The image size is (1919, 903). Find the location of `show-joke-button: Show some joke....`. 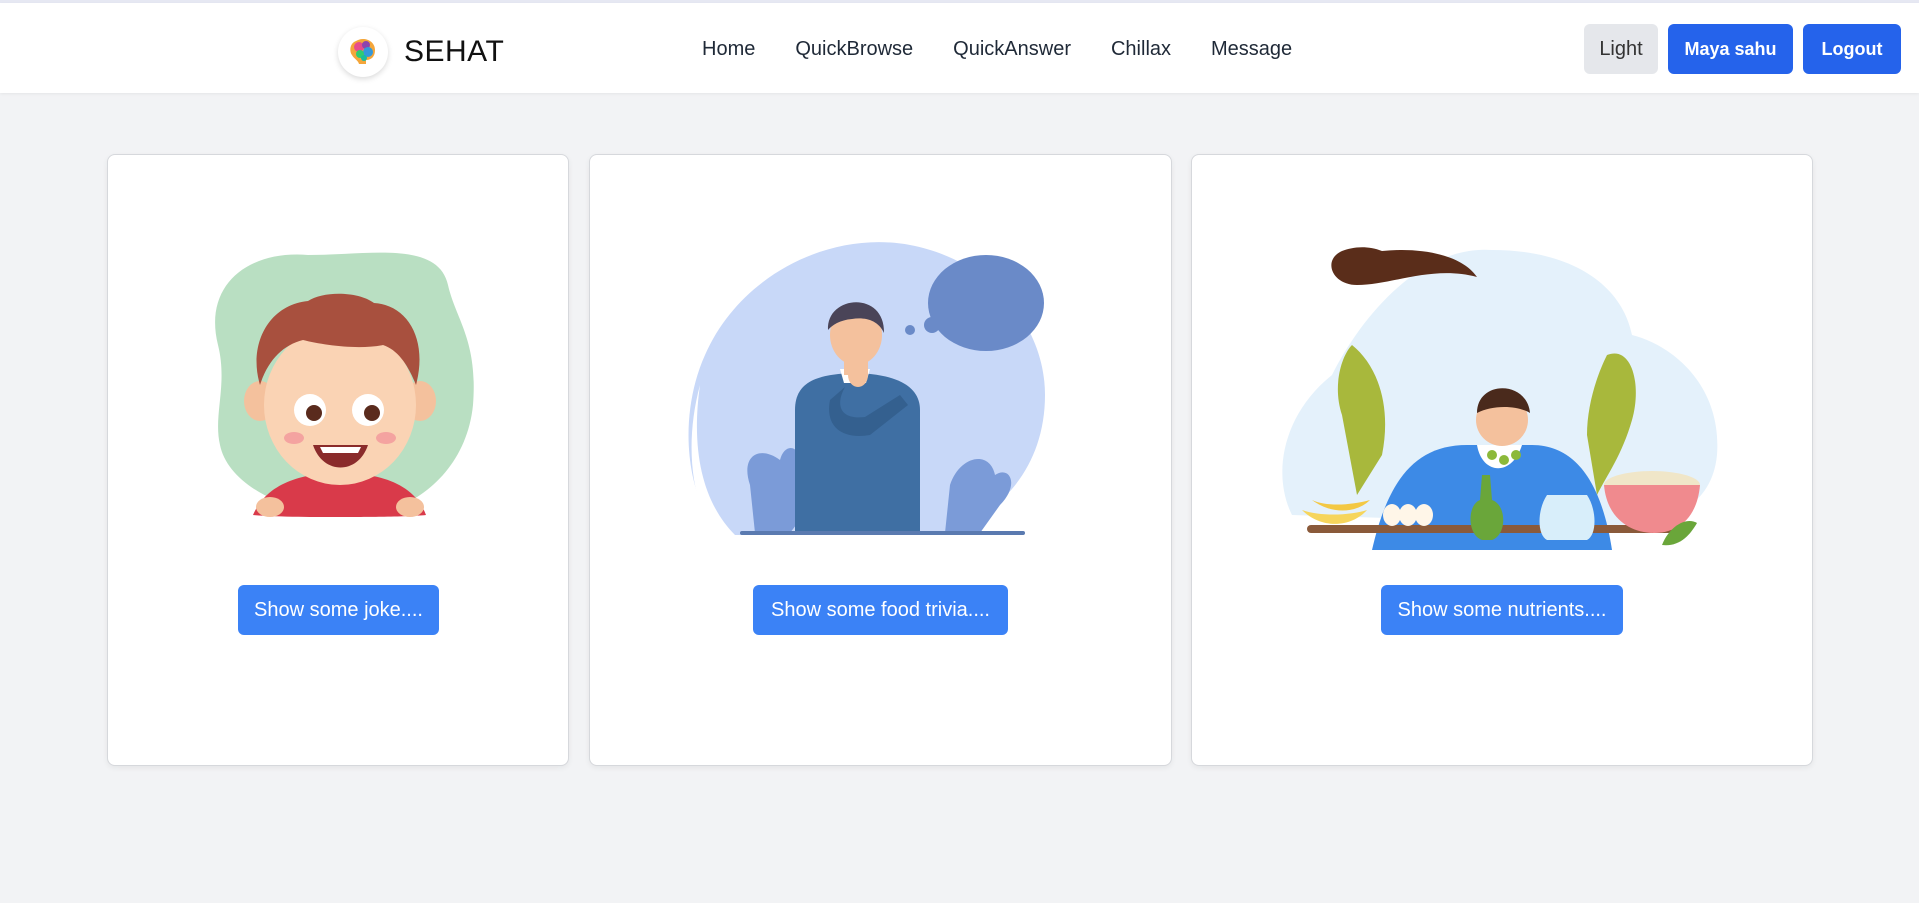

show-joke-button: Show some joke.... is located at coordinates (338, 610).